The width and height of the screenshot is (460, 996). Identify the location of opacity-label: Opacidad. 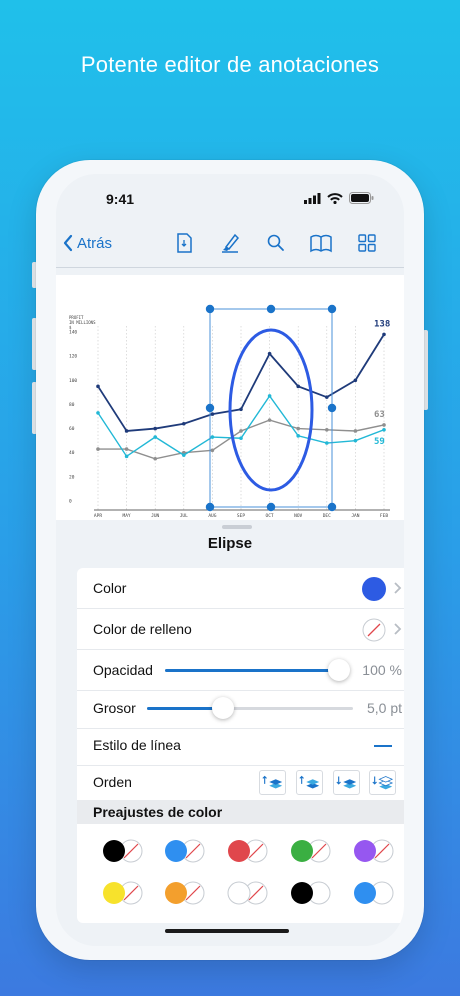
(123, 670).